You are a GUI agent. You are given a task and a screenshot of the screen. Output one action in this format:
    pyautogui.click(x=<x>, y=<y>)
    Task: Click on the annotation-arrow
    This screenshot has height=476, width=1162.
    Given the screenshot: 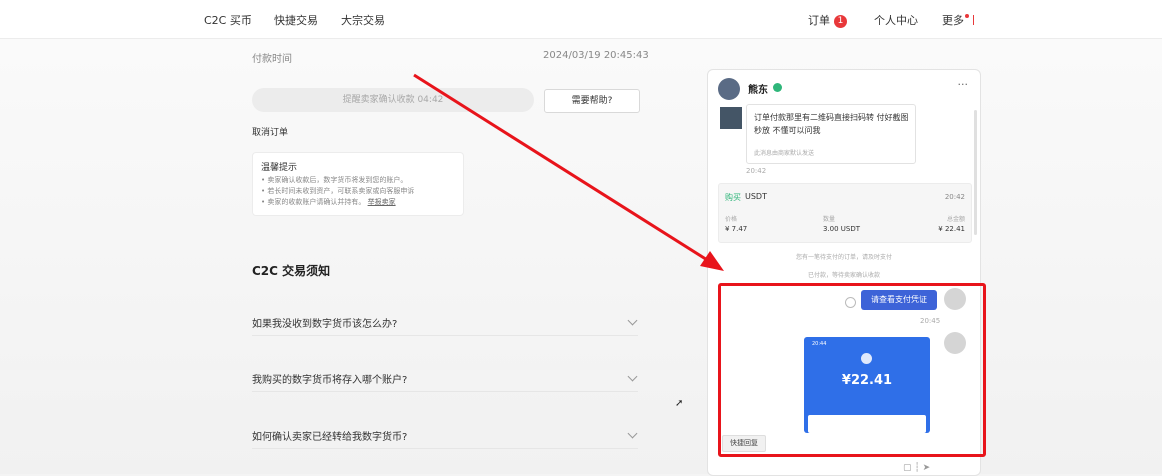 What is the action you would take?
    pyautogui.click(x=568, y=172)
    